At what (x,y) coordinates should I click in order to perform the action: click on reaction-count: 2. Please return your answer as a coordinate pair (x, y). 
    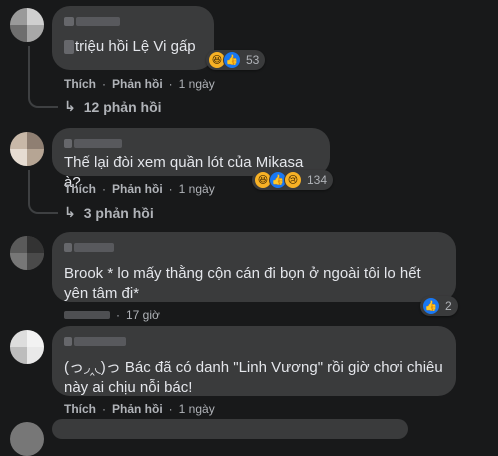
    Looking at the image, I should click on (448, 306).